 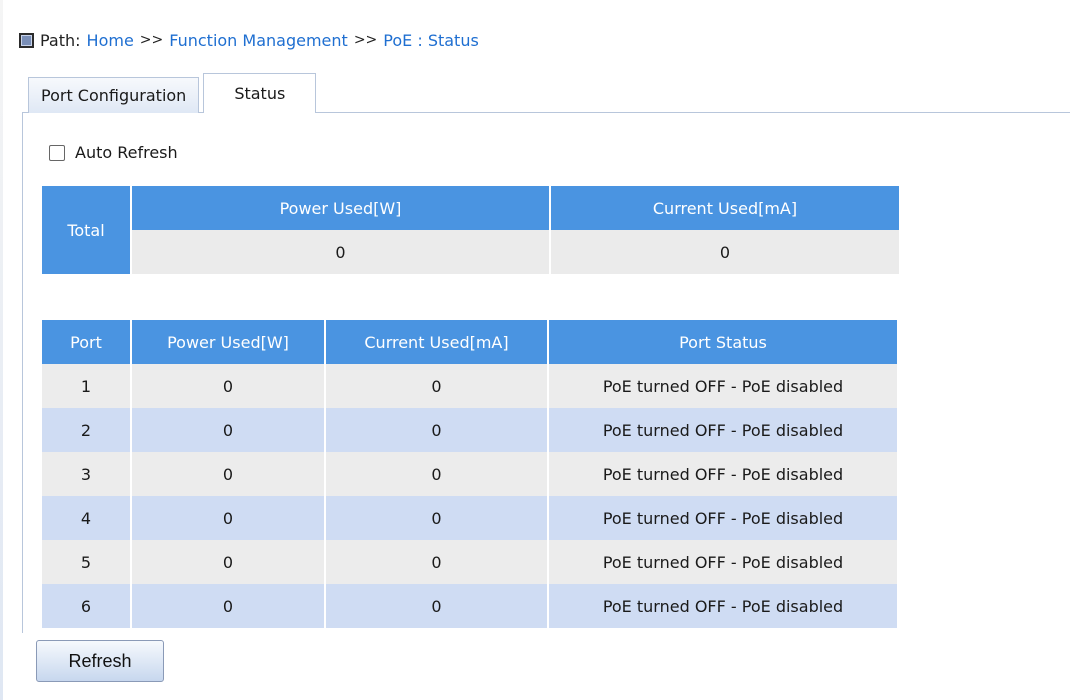 I want to click on path-label: Path:, so click(x=60, y=40).